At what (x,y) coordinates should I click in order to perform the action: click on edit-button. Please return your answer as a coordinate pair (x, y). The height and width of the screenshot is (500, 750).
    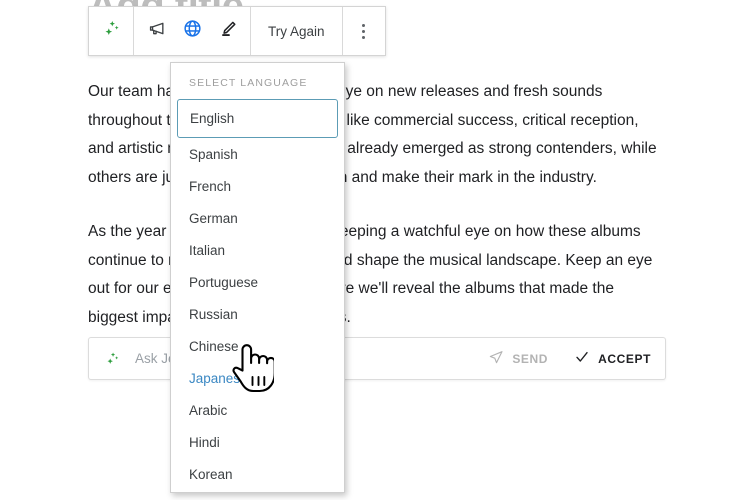
    Looking at the image, I should click on (228, 31).